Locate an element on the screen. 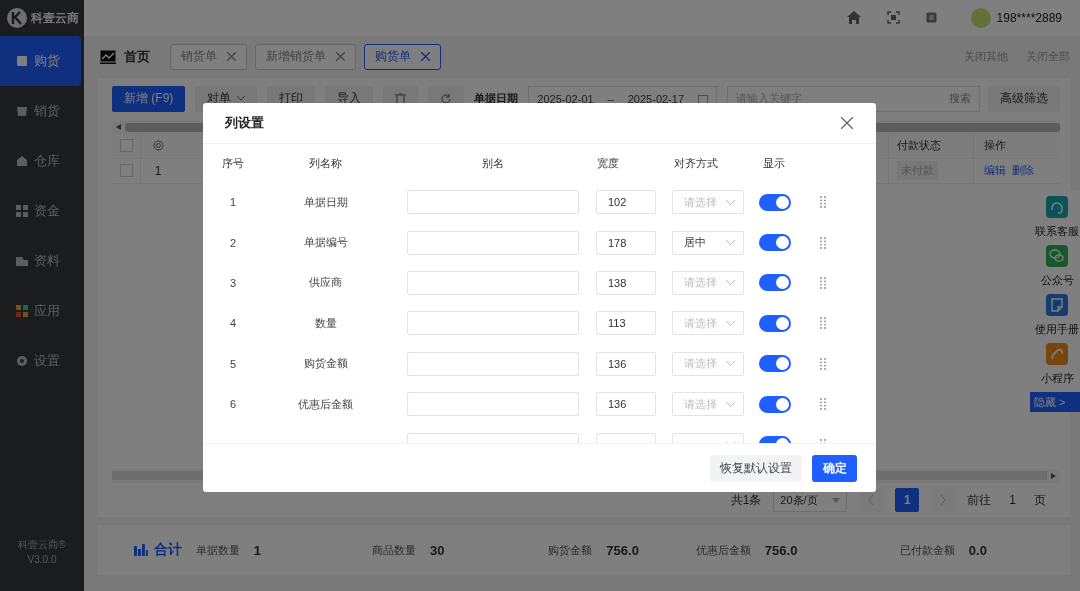  summary-value: 0.0 is located at coordinates (977, 550).